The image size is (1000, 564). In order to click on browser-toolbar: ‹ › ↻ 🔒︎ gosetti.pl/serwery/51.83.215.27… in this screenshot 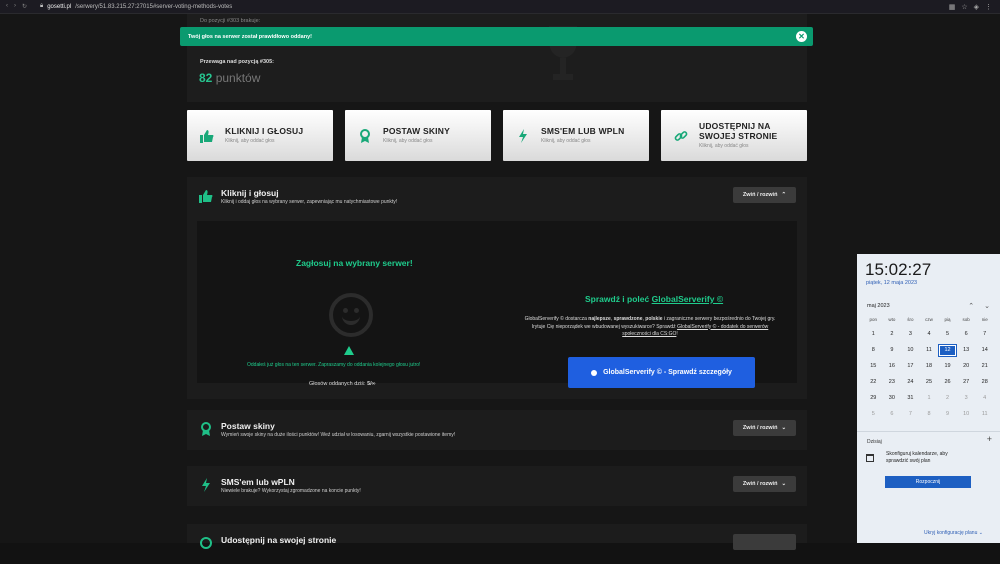, I will do `click(500, 7)`.